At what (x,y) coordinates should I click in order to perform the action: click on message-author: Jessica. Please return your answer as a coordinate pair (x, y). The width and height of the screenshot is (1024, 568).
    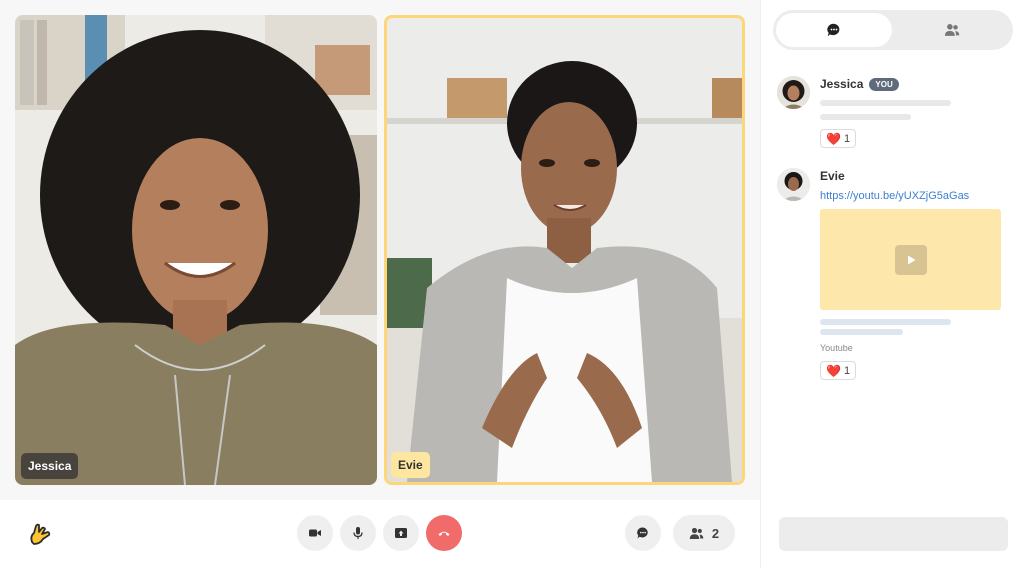
    Looking at the image, I should click on (842, 84).